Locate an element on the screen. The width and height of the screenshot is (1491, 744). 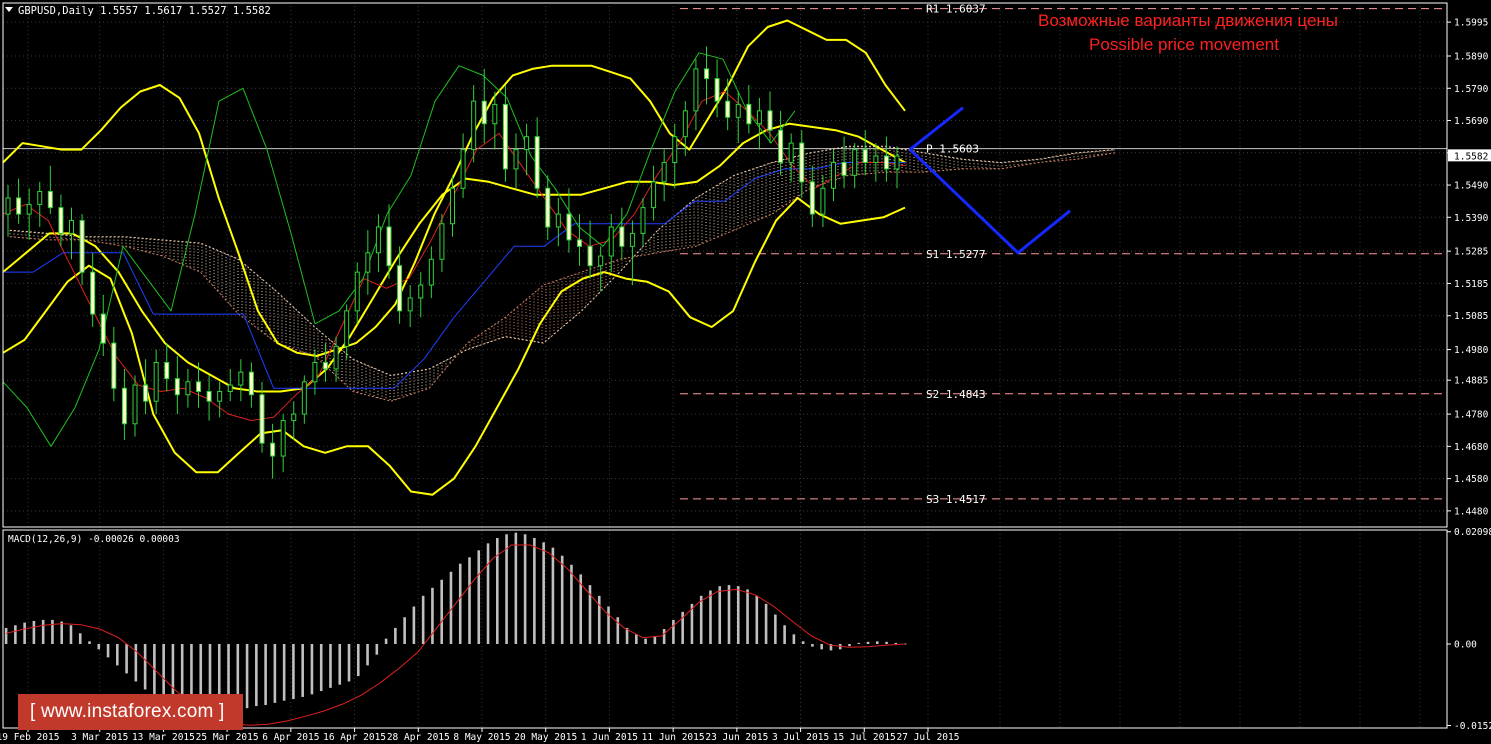
x-tick-label: 15 Jul 2015 is located at coordinates (864, 737).